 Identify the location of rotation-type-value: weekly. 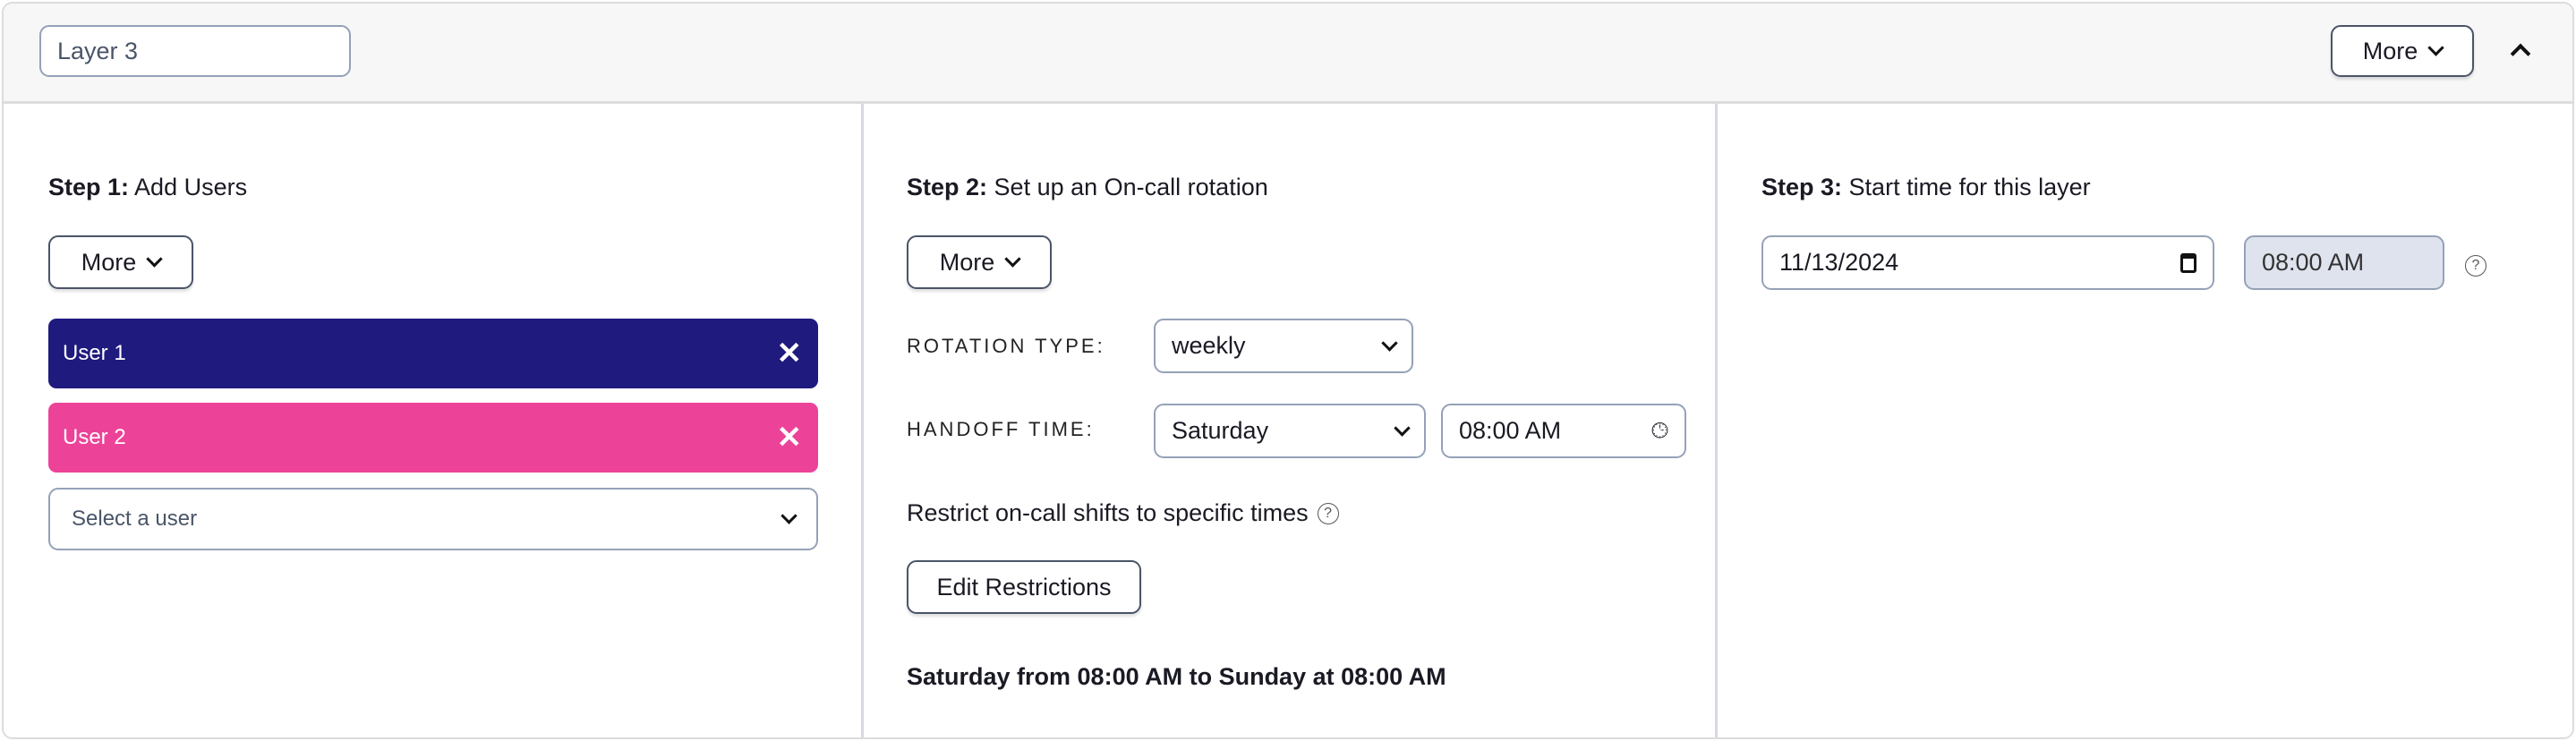
(1209, 345).